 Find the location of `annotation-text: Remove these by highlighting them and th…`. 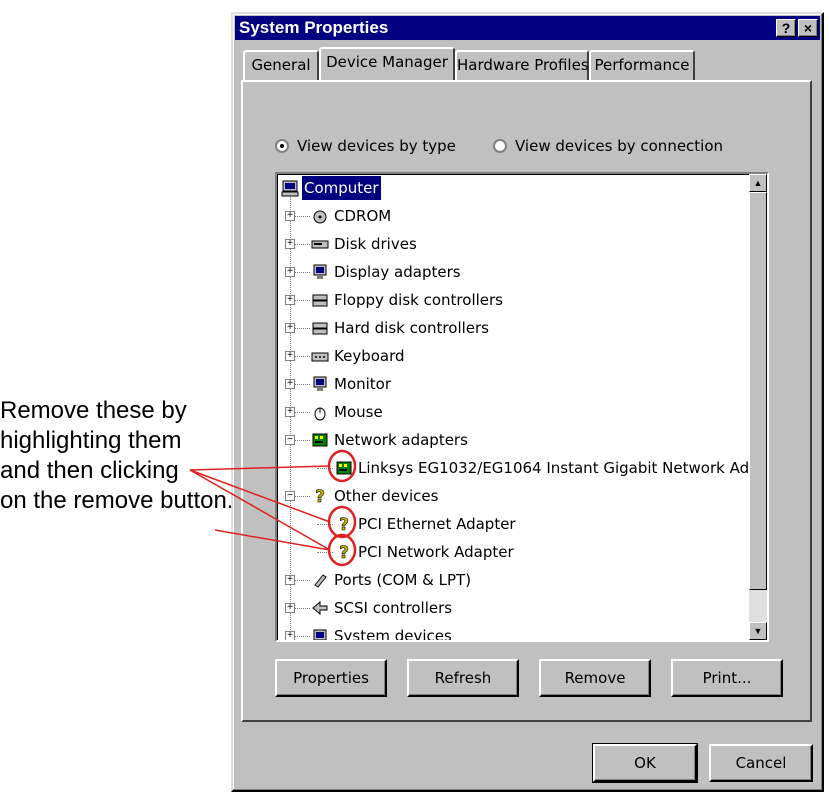

annotation-text: Remove these by highlighting them and th… is located at coordinates (125, 456).